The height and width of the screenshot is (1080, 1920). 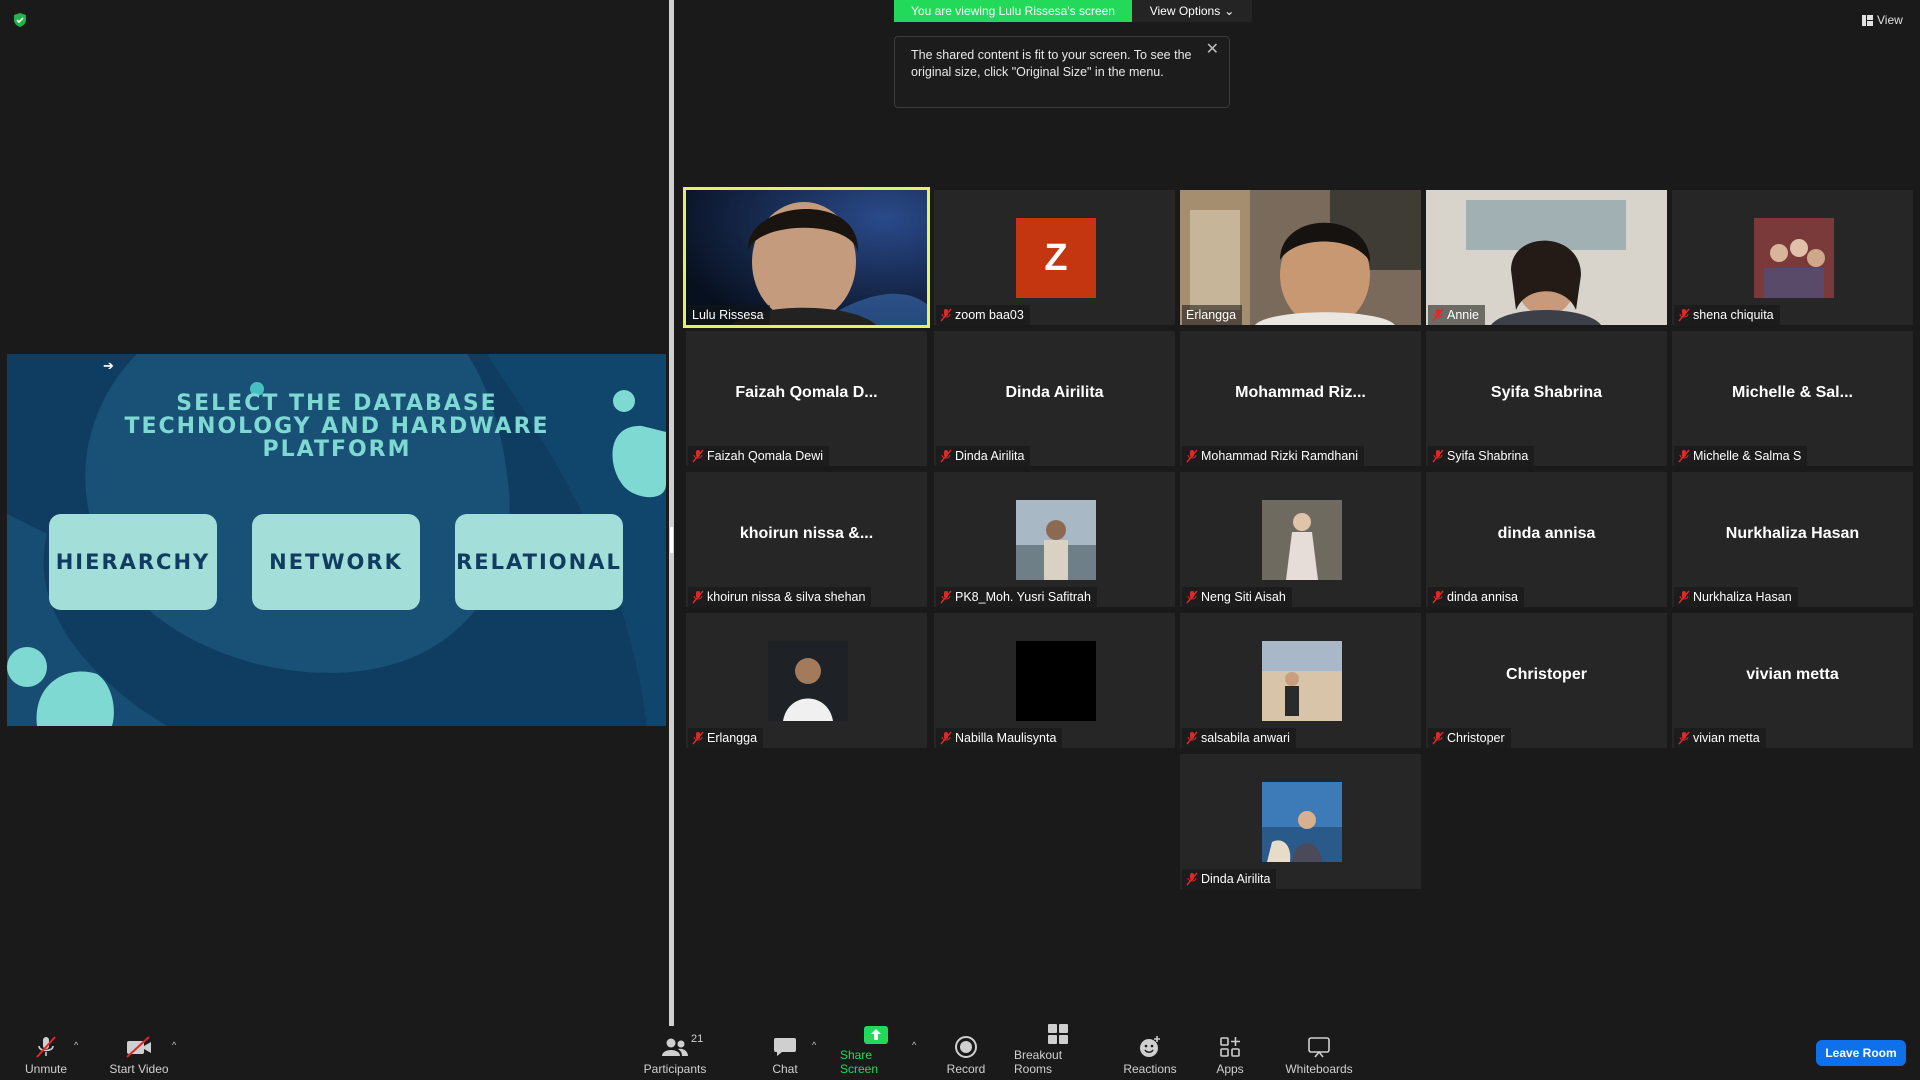 What do you see at coordinates (806, 398) in the screenshot?
I see `participant-tile-faizah: Faizah Qomala D... Faizah Qomala Dewi` at bounding box center [806, 398].